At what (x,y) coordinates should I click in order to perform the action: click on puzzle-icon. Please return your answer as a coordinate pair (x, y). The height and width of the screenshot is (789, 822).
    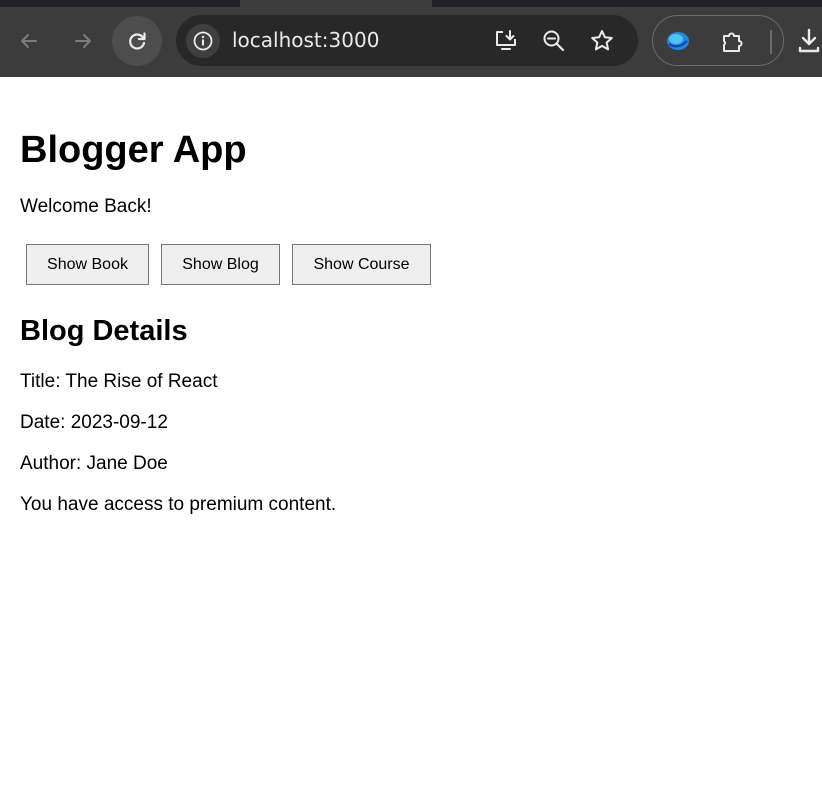
    Looking at the image, I should click on (733, 42).